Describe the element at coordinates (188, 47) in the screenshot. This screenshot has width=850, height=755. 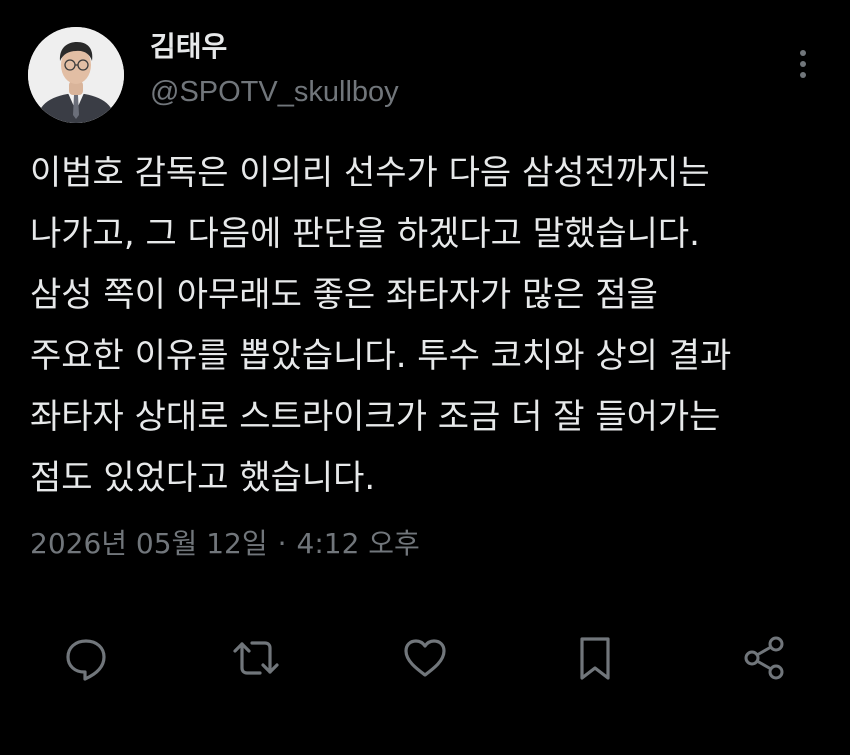
I see `display-name: 김태우` at that location.